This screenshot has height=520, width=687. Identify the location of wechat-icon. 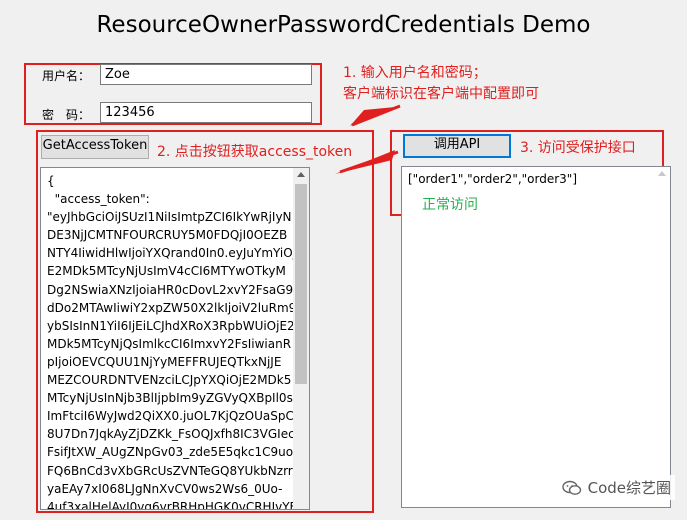
(571, 487).